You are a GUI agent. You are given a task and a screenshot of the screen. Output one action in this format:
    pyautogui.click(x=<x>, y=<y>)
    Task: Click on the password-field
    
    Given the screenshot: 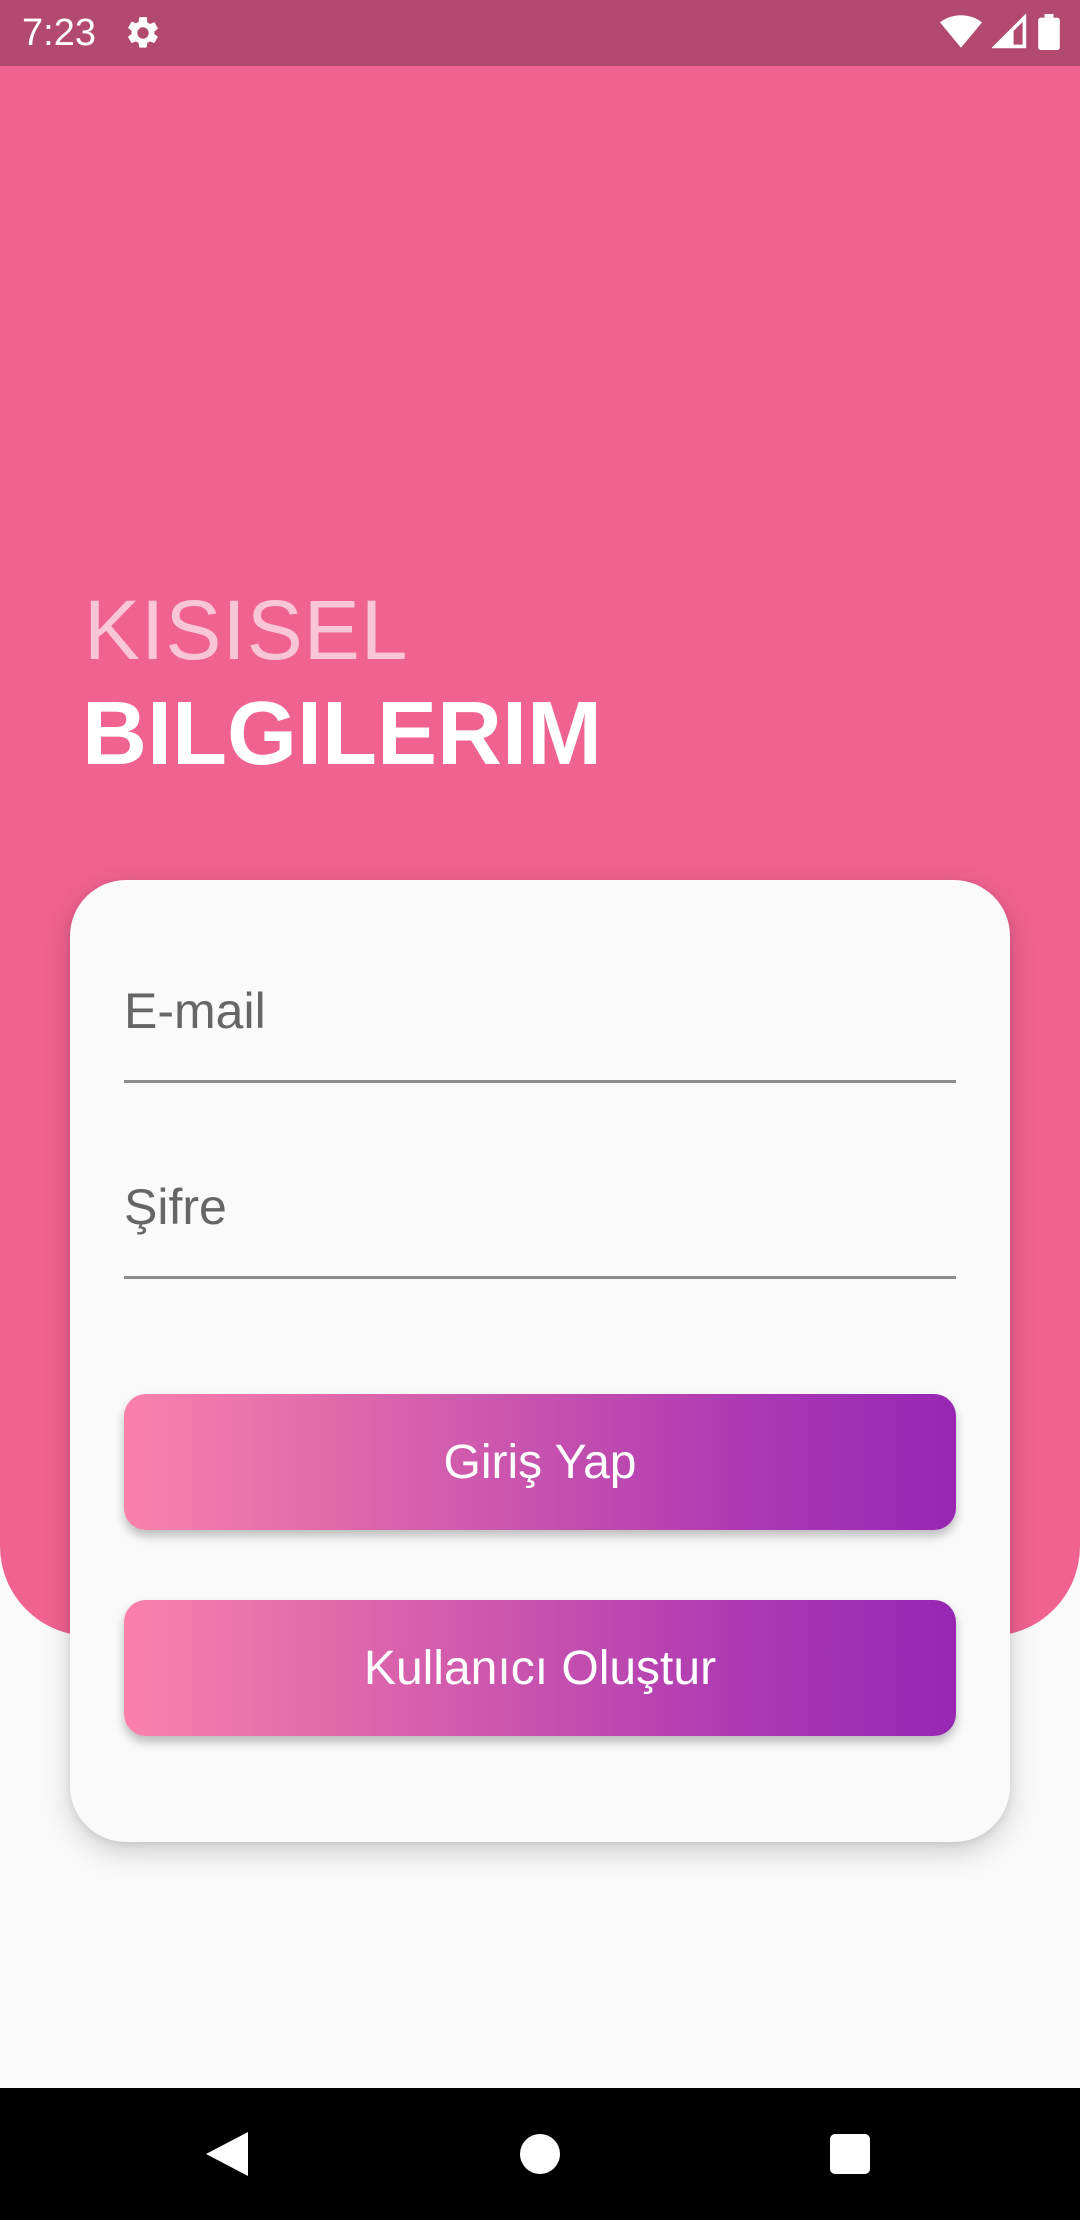 What is the action you would take?
    pyautogui.click(x=540, y=1222)
    